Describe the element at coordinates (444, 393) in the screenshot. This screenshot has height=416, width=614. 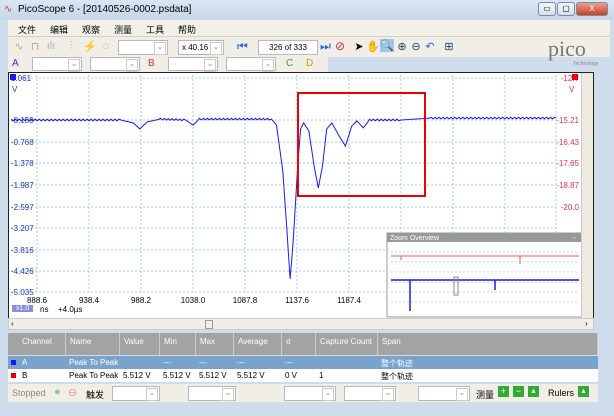
I see `trigger-delay-input` at that location.